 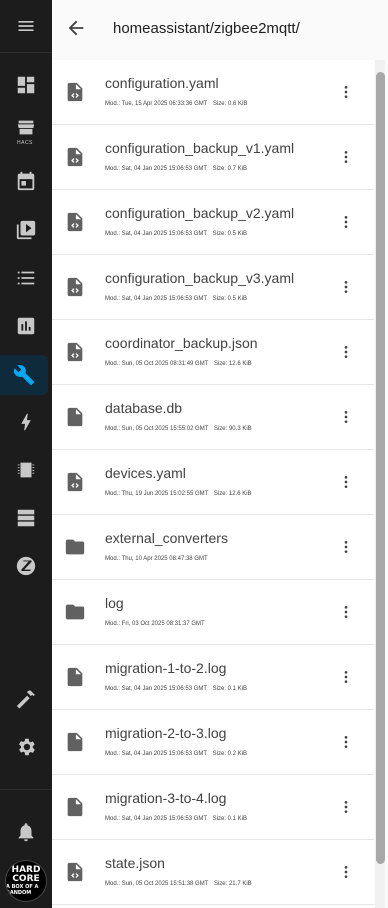 I want to click on wrench-icon, so click(x=24, y=375).